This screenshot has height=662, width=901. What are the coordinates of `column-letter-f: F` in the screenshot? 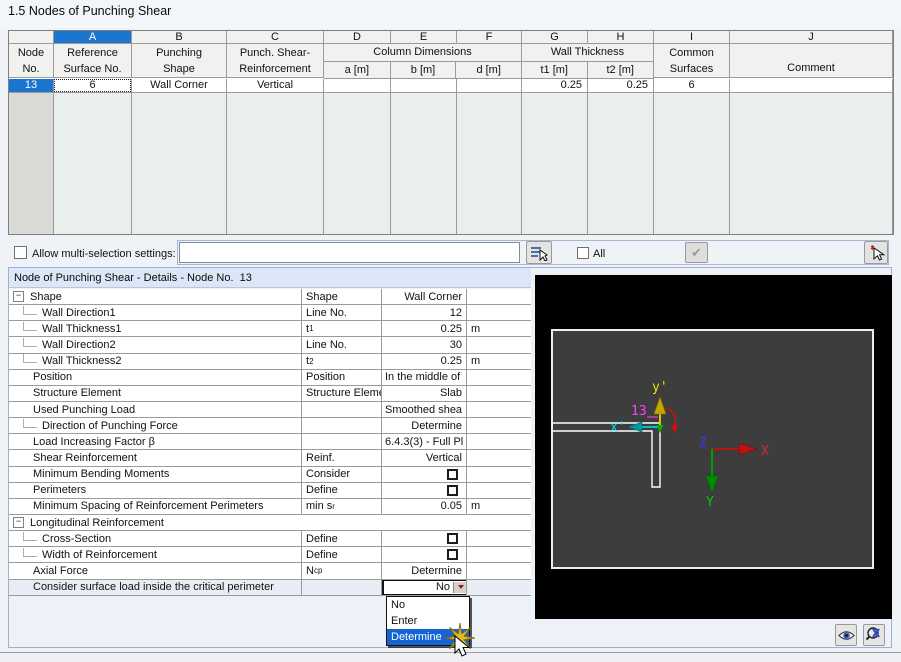 It's located at (489, 37).